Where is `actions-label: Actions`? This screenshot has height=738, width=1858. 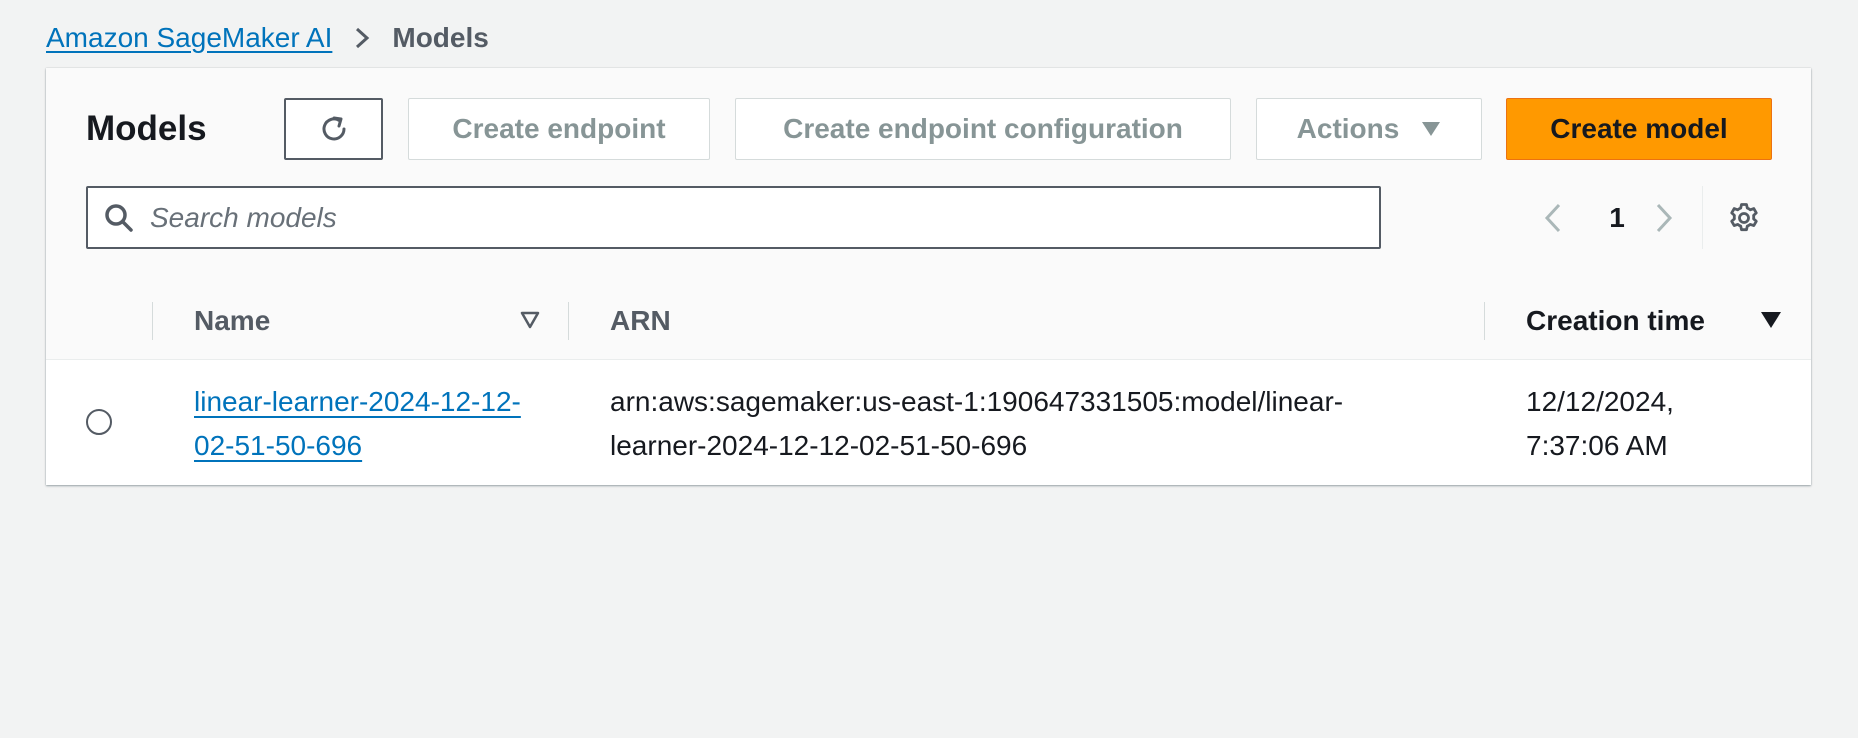
actions-label: Actions is located at coordinates (1348, 128).